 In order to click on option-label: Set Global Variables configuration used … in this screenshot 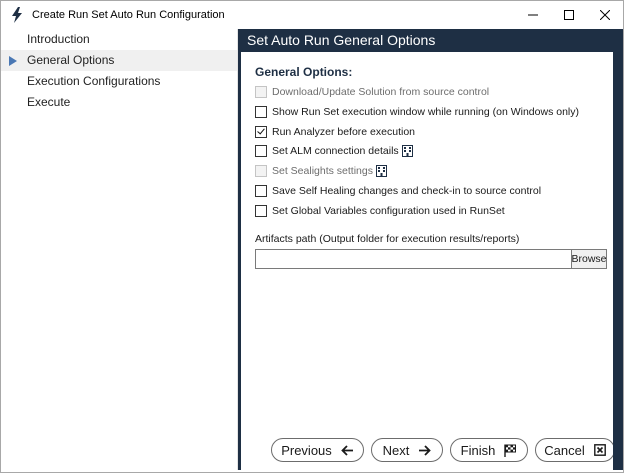, I will do `click(388, 211)`.